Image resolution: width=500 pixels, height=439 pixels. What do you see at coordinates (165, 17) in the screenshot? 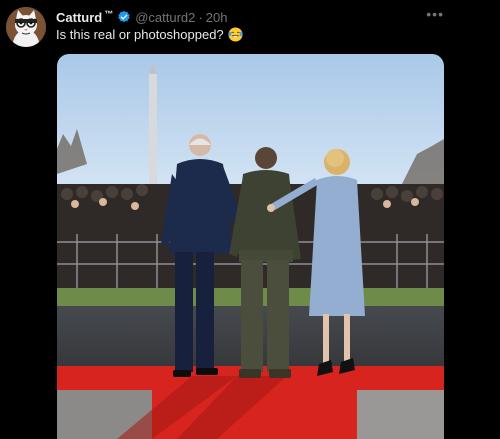
I see `user-handle: @catturd2` at bounding box center [165, 17].